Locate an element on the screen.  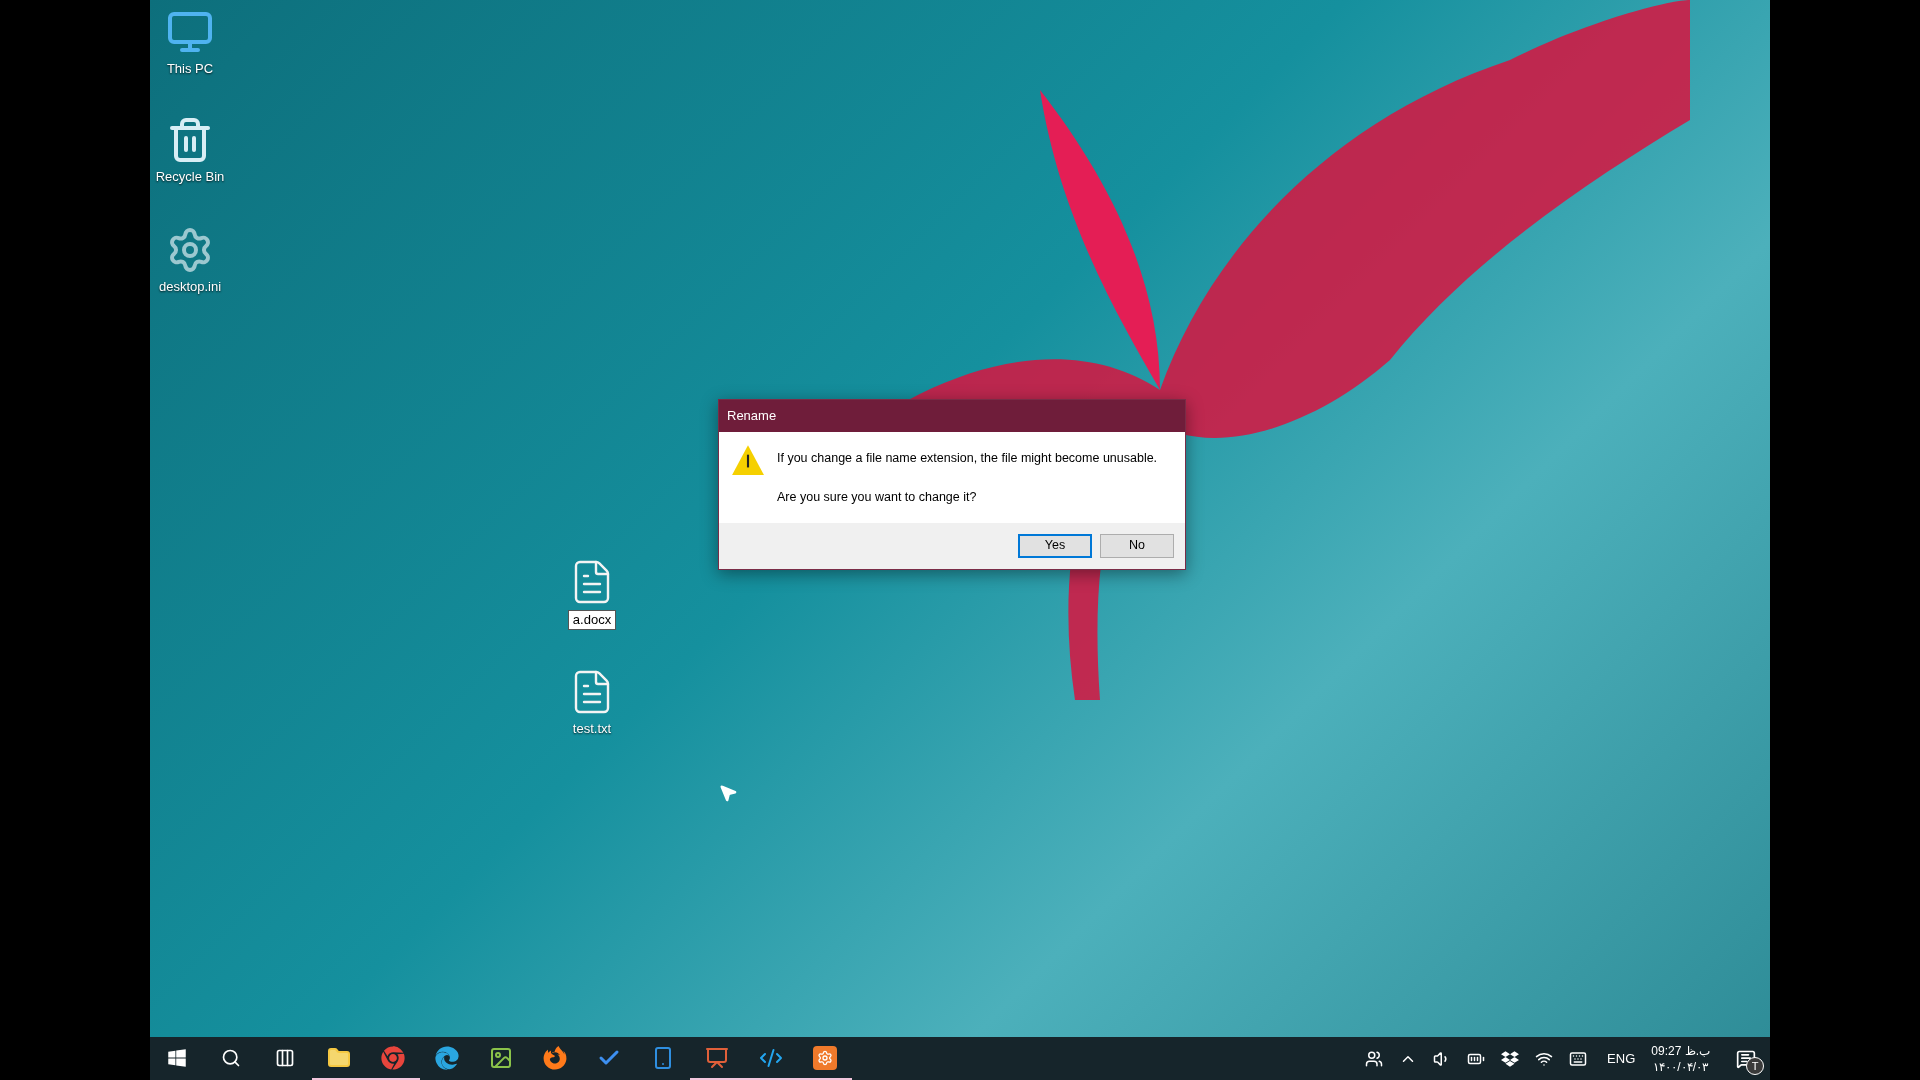
people-icon is located at coordinates (1374, 1058).